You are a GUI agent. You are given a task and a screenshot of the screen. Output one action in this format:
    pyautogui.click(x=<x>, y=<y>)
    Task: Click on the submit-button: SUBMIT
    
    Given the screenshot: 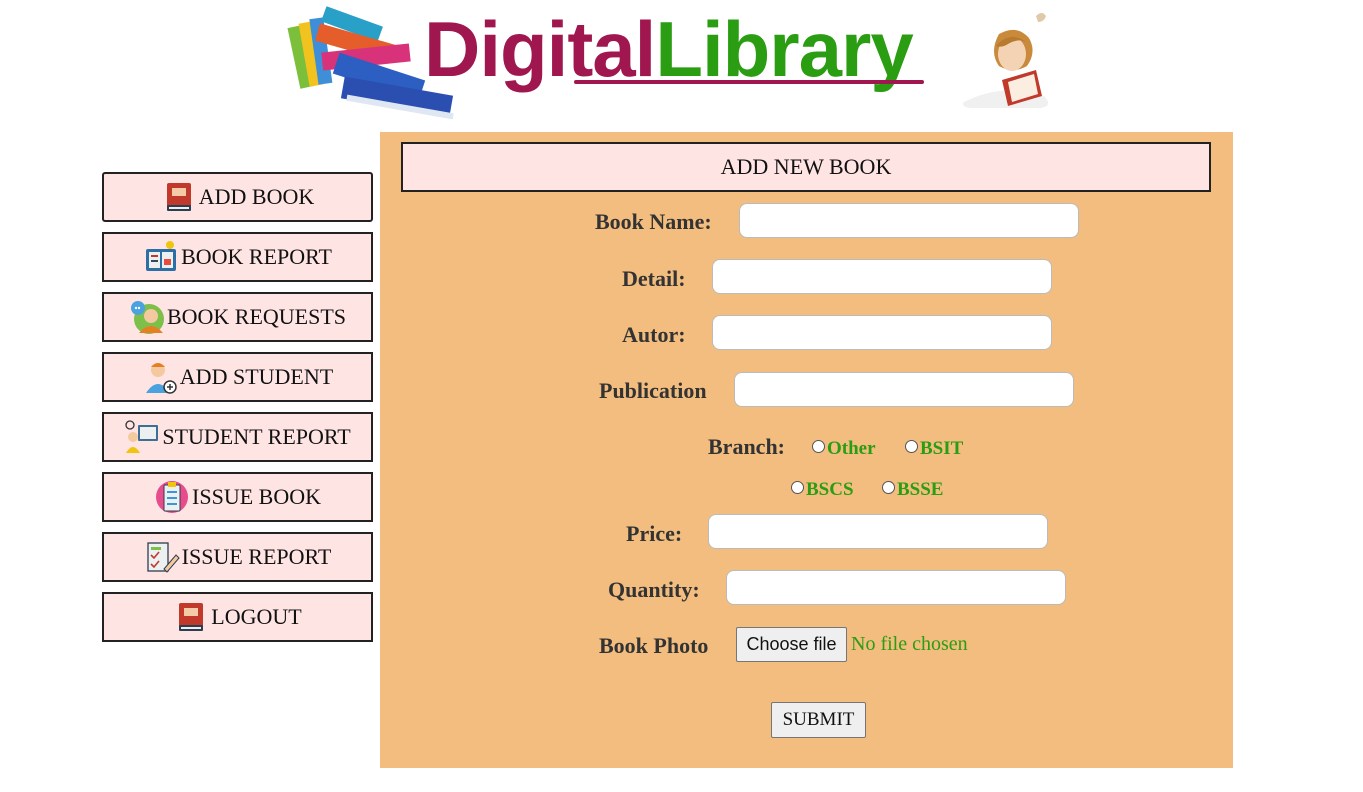 What is the action you would take?
    pyautogui.click(x=818, y=720)
    